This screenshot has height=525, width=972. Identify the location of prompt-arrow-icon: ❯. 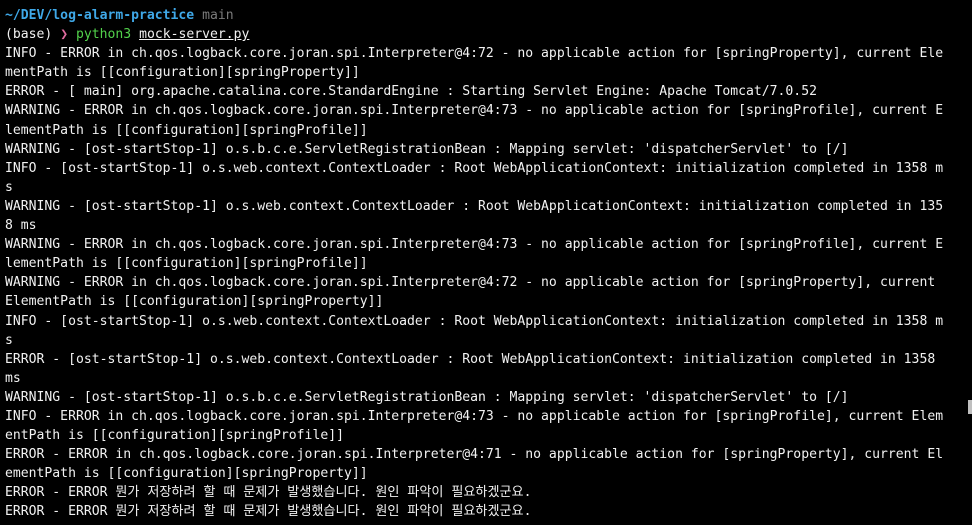
(64, 35).